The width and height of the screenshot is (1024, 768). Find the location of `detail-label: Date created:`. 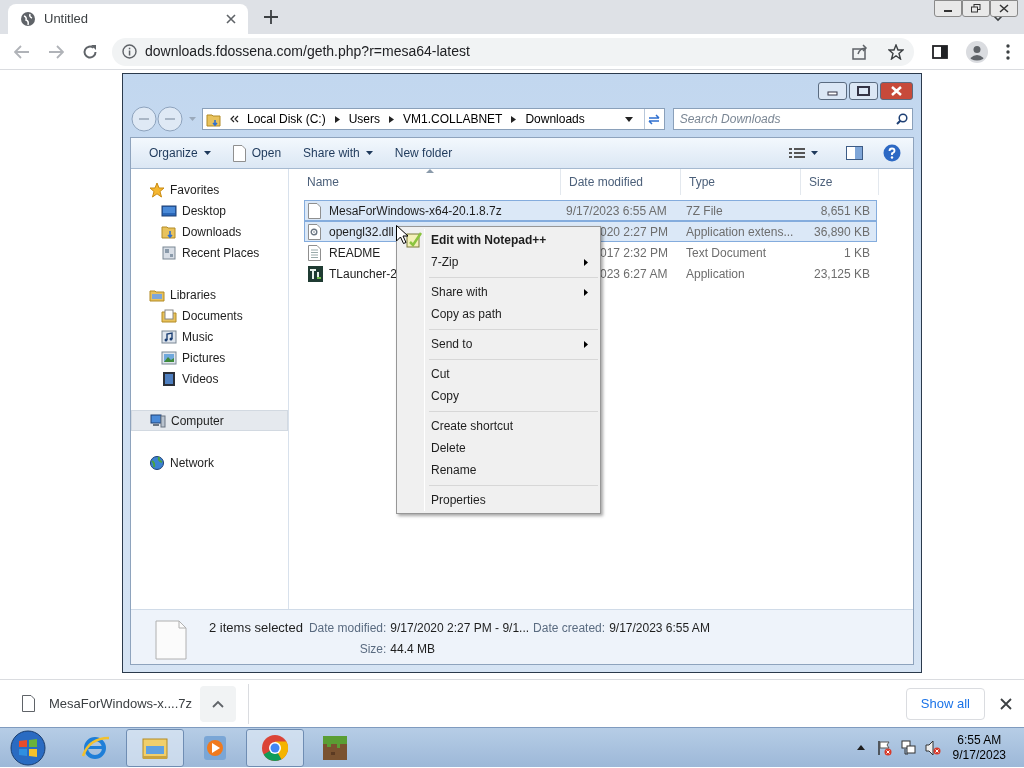

detail-label: Date created: is located at coordinates (569, 628).